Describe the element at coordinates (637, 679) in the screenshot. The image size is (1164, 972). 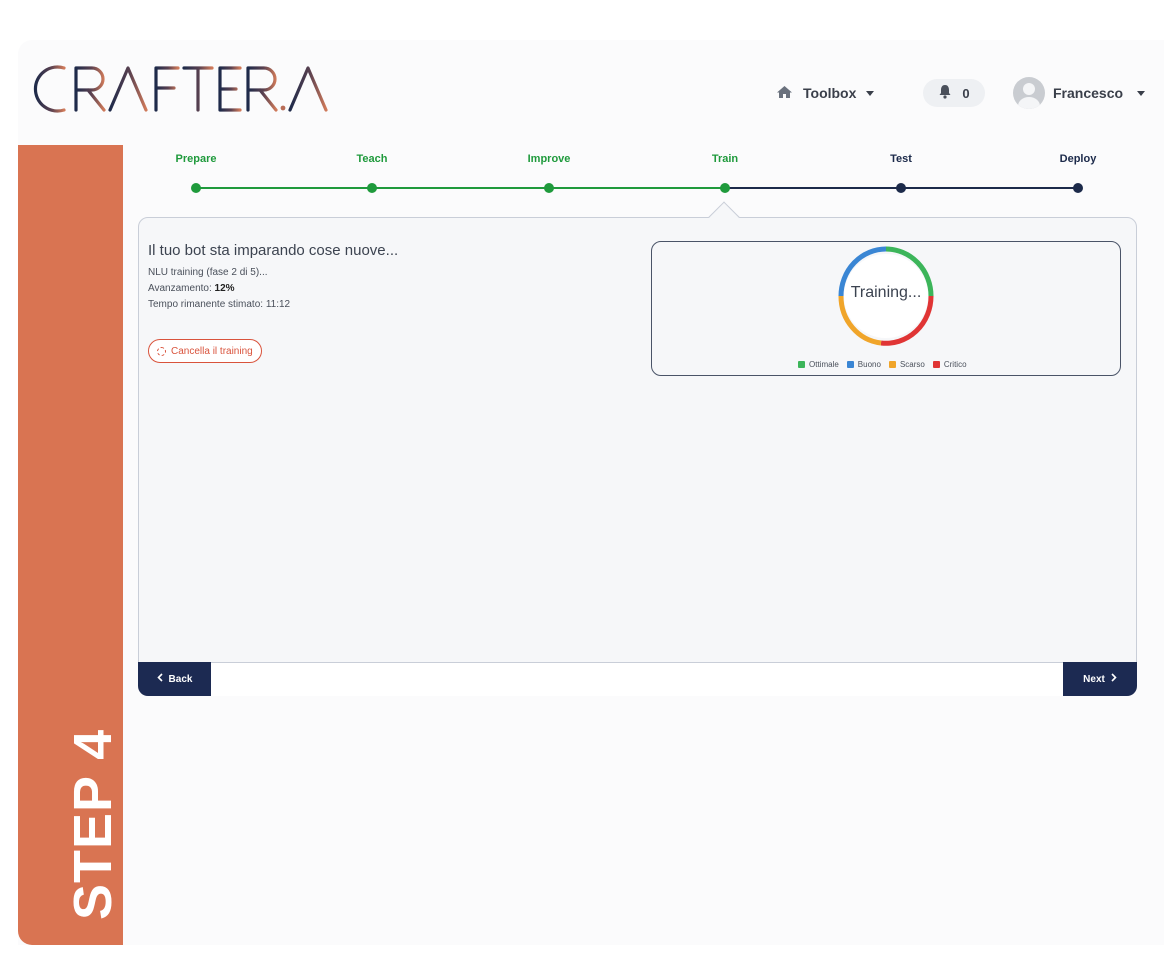
I see `card-footer` at that location.